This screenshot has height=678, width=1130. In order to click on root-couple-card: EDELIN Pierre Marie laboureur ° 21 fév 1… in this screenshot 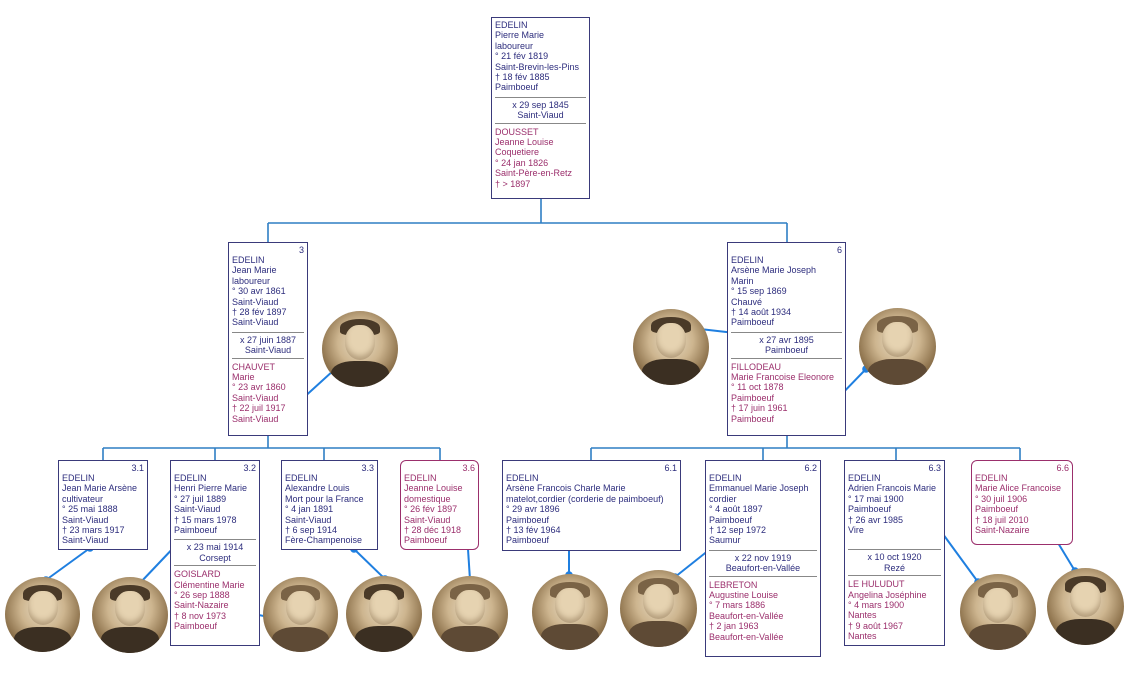, I will do `click(540, 108)`.